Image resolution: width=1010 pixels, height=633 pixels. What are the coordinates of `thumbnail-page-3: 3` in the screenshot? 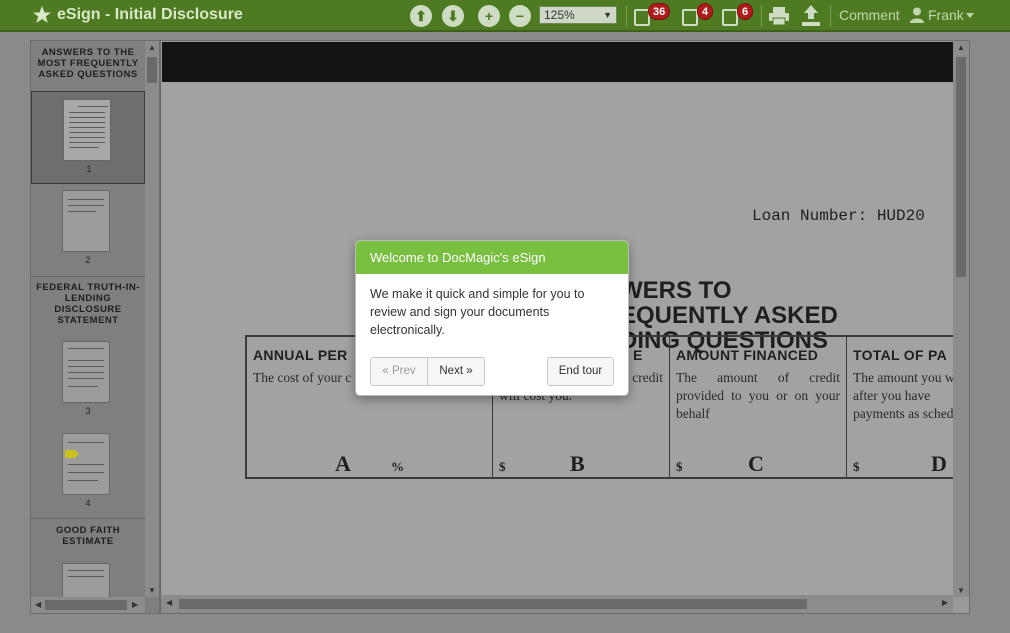 It's located at (88, 378).